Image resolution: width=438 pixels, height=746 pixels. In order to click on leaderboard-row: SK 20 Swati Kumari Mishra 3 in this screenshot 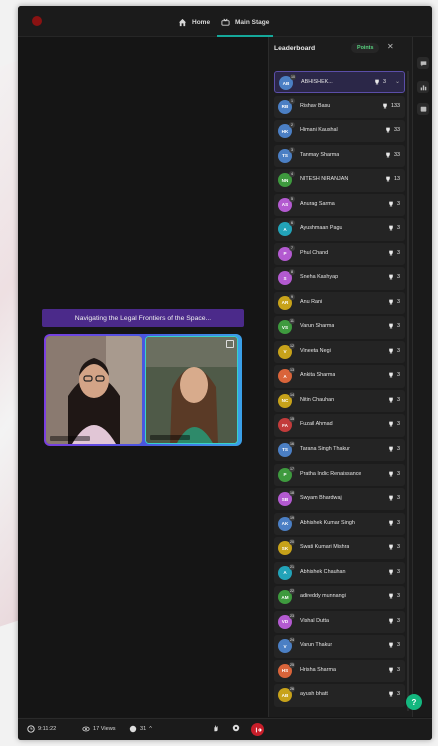, I will do `click(339, 548)`.